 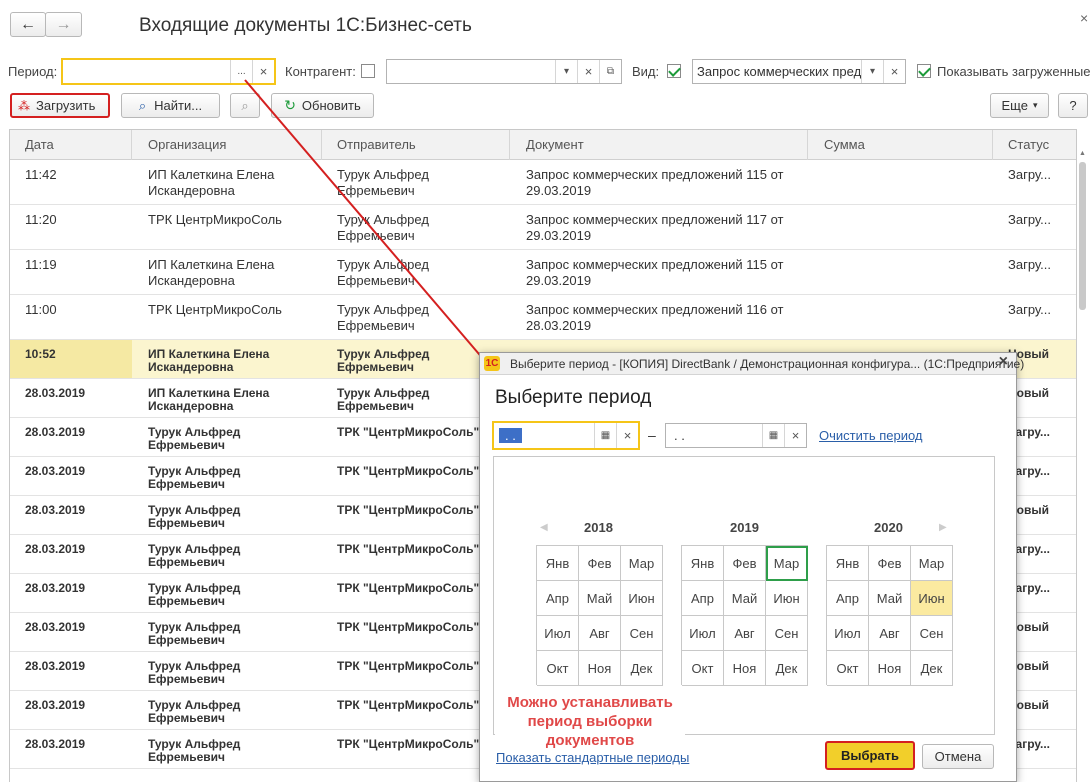 What do you see at coordinates (215, 219) in the screenshot?
I see `cell-org: ТРК ЦентрМикроСоль` at bounding box center [215, 219].